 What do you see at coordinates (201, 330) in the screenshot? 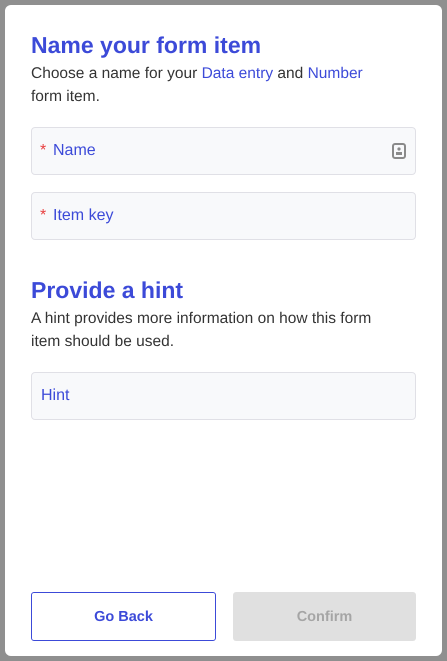
I see `section-description: A hint provides more information on how this form item should be used.` at bounding box center [201, 330].